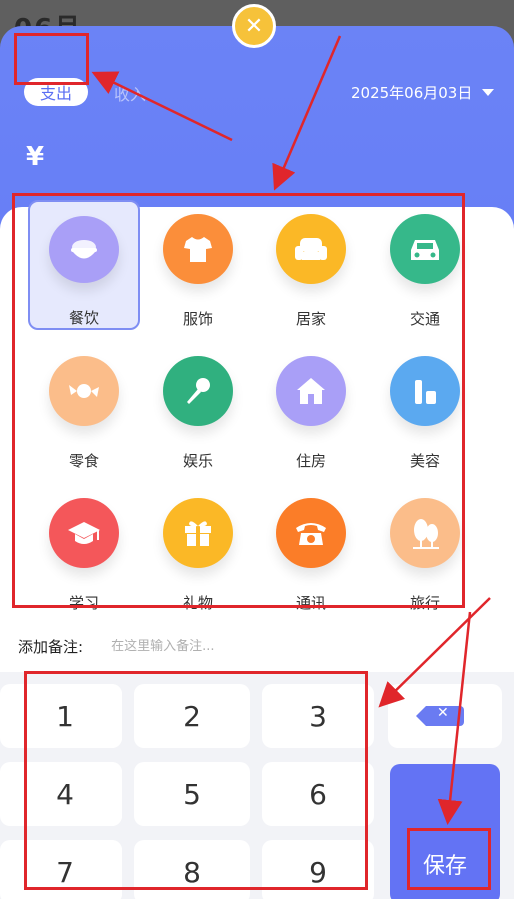 The width and height of the screenshot is (514, 899). What do you see at coordinates (307, 113) in the screenshot?
I see `arrow-to-categories` at bounding box center [307, 113].